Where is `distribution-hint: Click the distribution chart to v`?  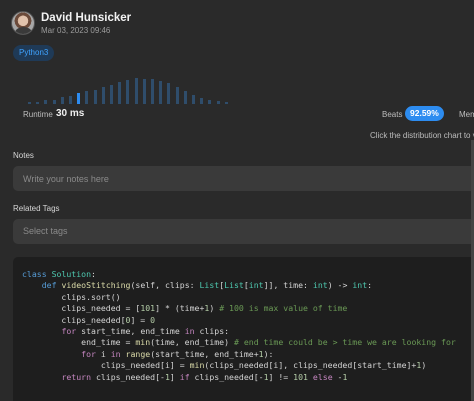
distribution-hint: Click the distribution chart to v is located at coordinates (422, 135).